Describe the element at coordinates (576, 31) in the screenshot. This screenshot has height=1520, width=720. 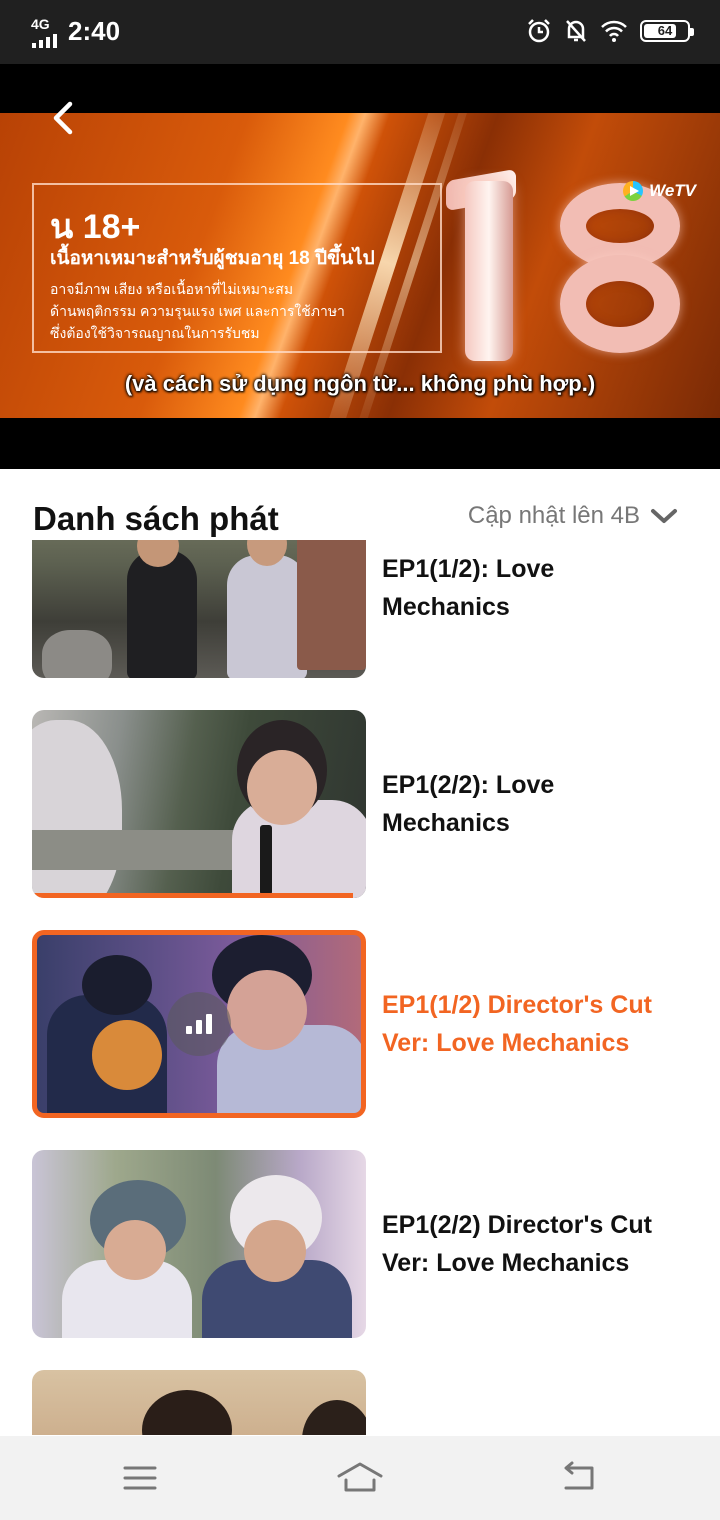
I see `notifications-off-icon` at that location.